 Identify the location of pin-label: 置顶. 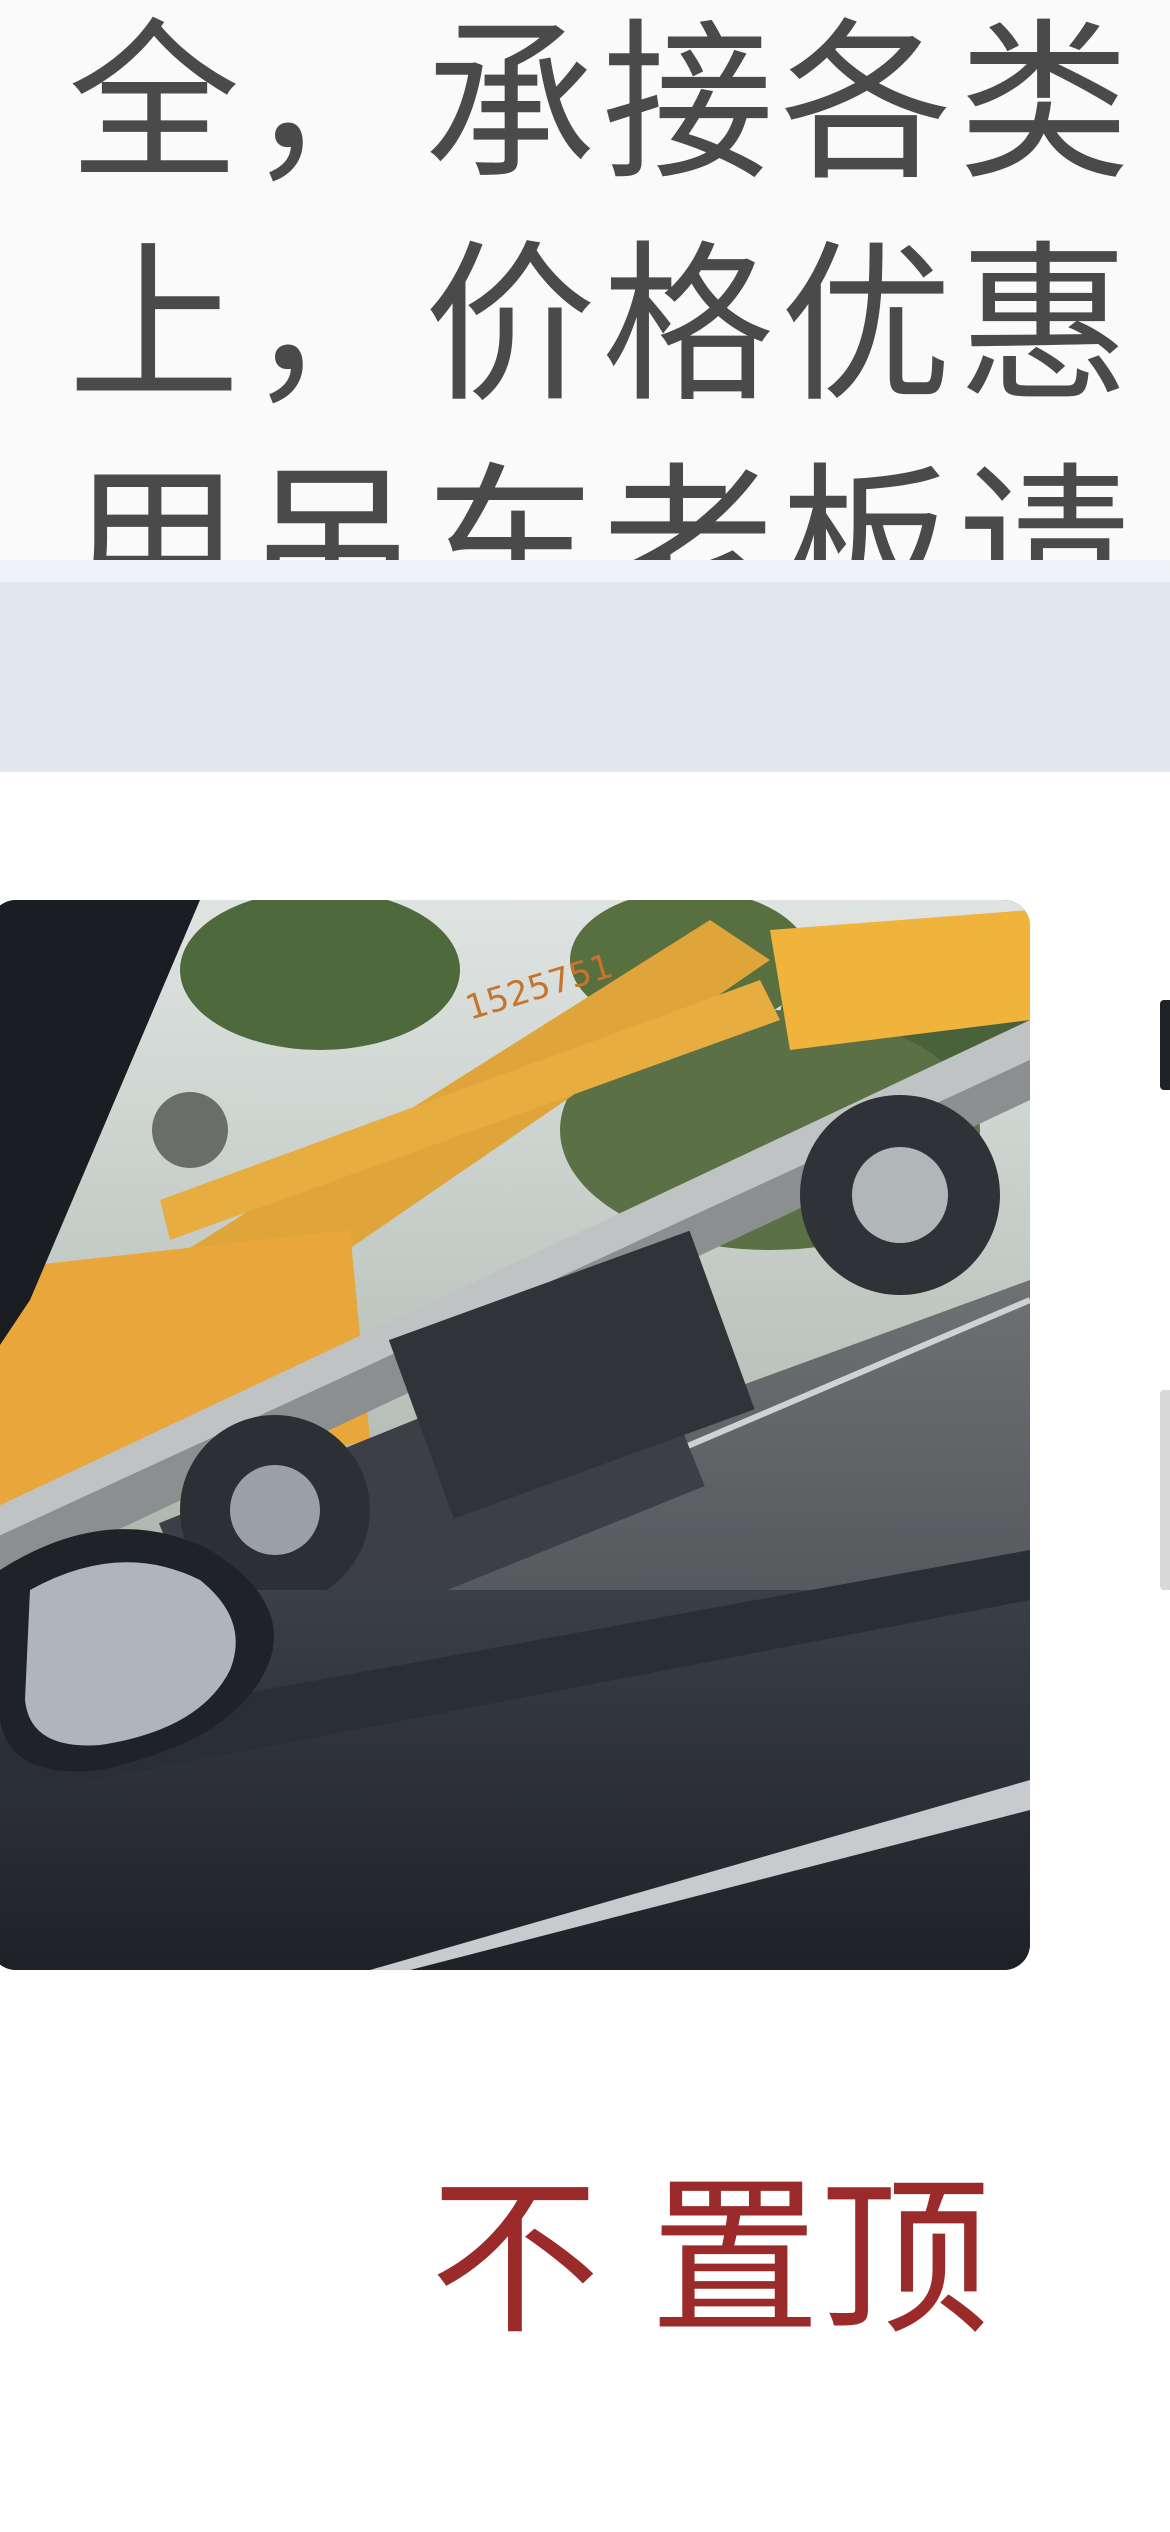
(820, 2260).